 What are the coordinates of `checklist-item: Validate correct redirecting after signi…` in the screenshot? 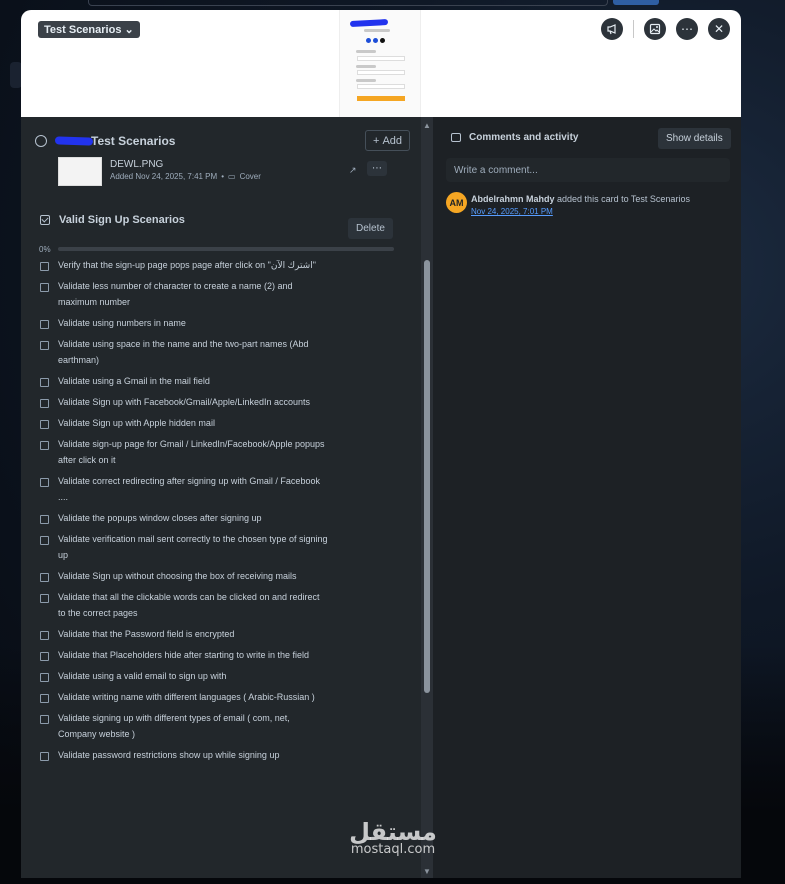 It's located at (220, 490).